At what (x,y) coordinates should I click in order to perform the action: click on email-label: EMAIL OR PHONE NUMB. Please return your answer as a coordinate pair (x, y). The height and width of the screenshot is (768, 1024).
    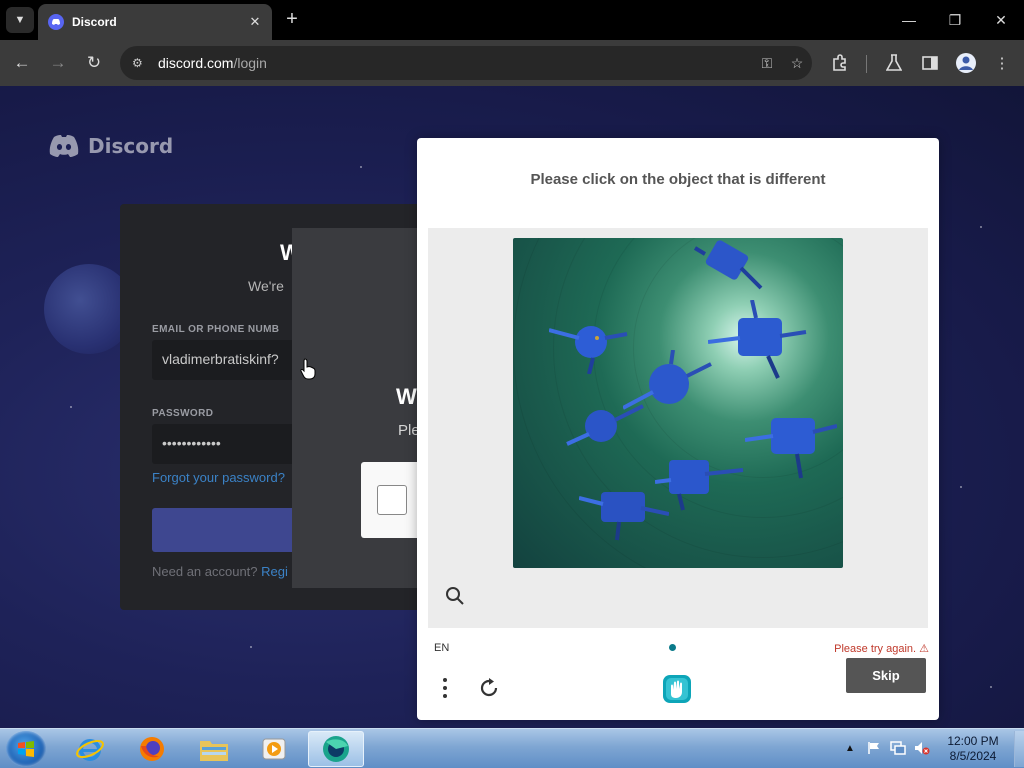
    Looking at the image, I should click on (216, 329).